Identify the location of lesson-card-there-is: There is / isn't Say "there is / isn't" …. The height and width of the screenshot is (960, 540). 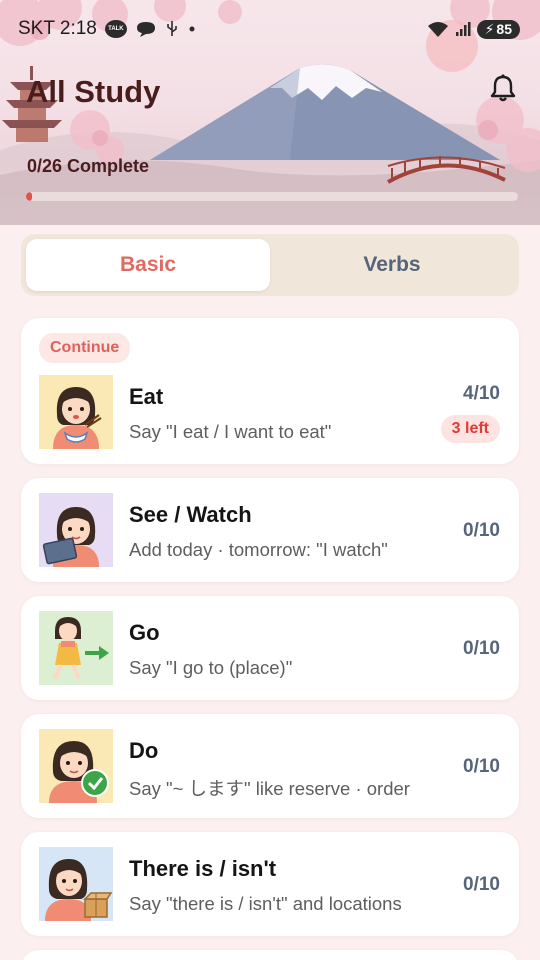
(270, 884).